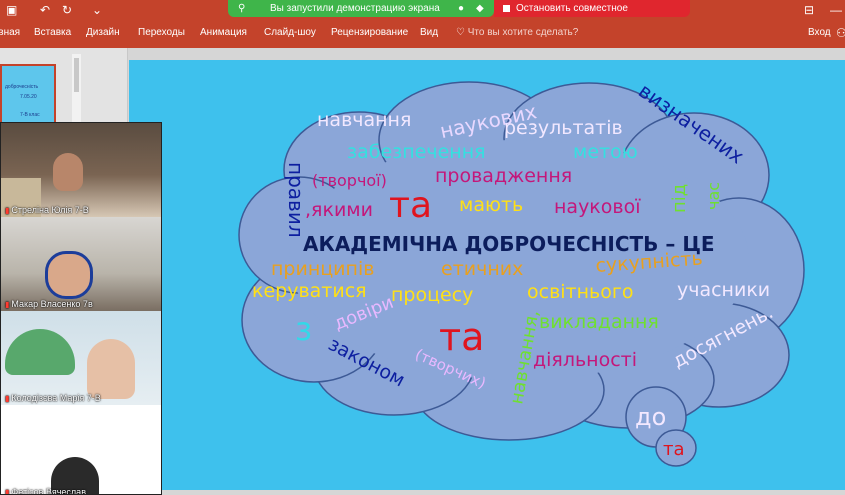  Describe the element at coordinates (523, 32) in the screenshot. I see `tell-me-text: Что вы хотите сделать?` at that location.